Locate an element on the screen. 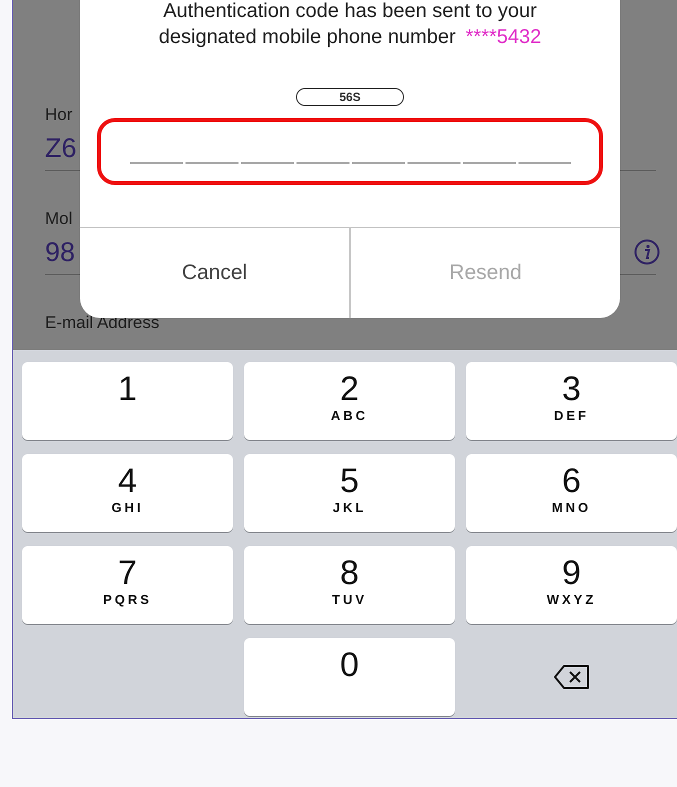  keypad-key: 9 WXYZ is located at coordinates (571, 585).